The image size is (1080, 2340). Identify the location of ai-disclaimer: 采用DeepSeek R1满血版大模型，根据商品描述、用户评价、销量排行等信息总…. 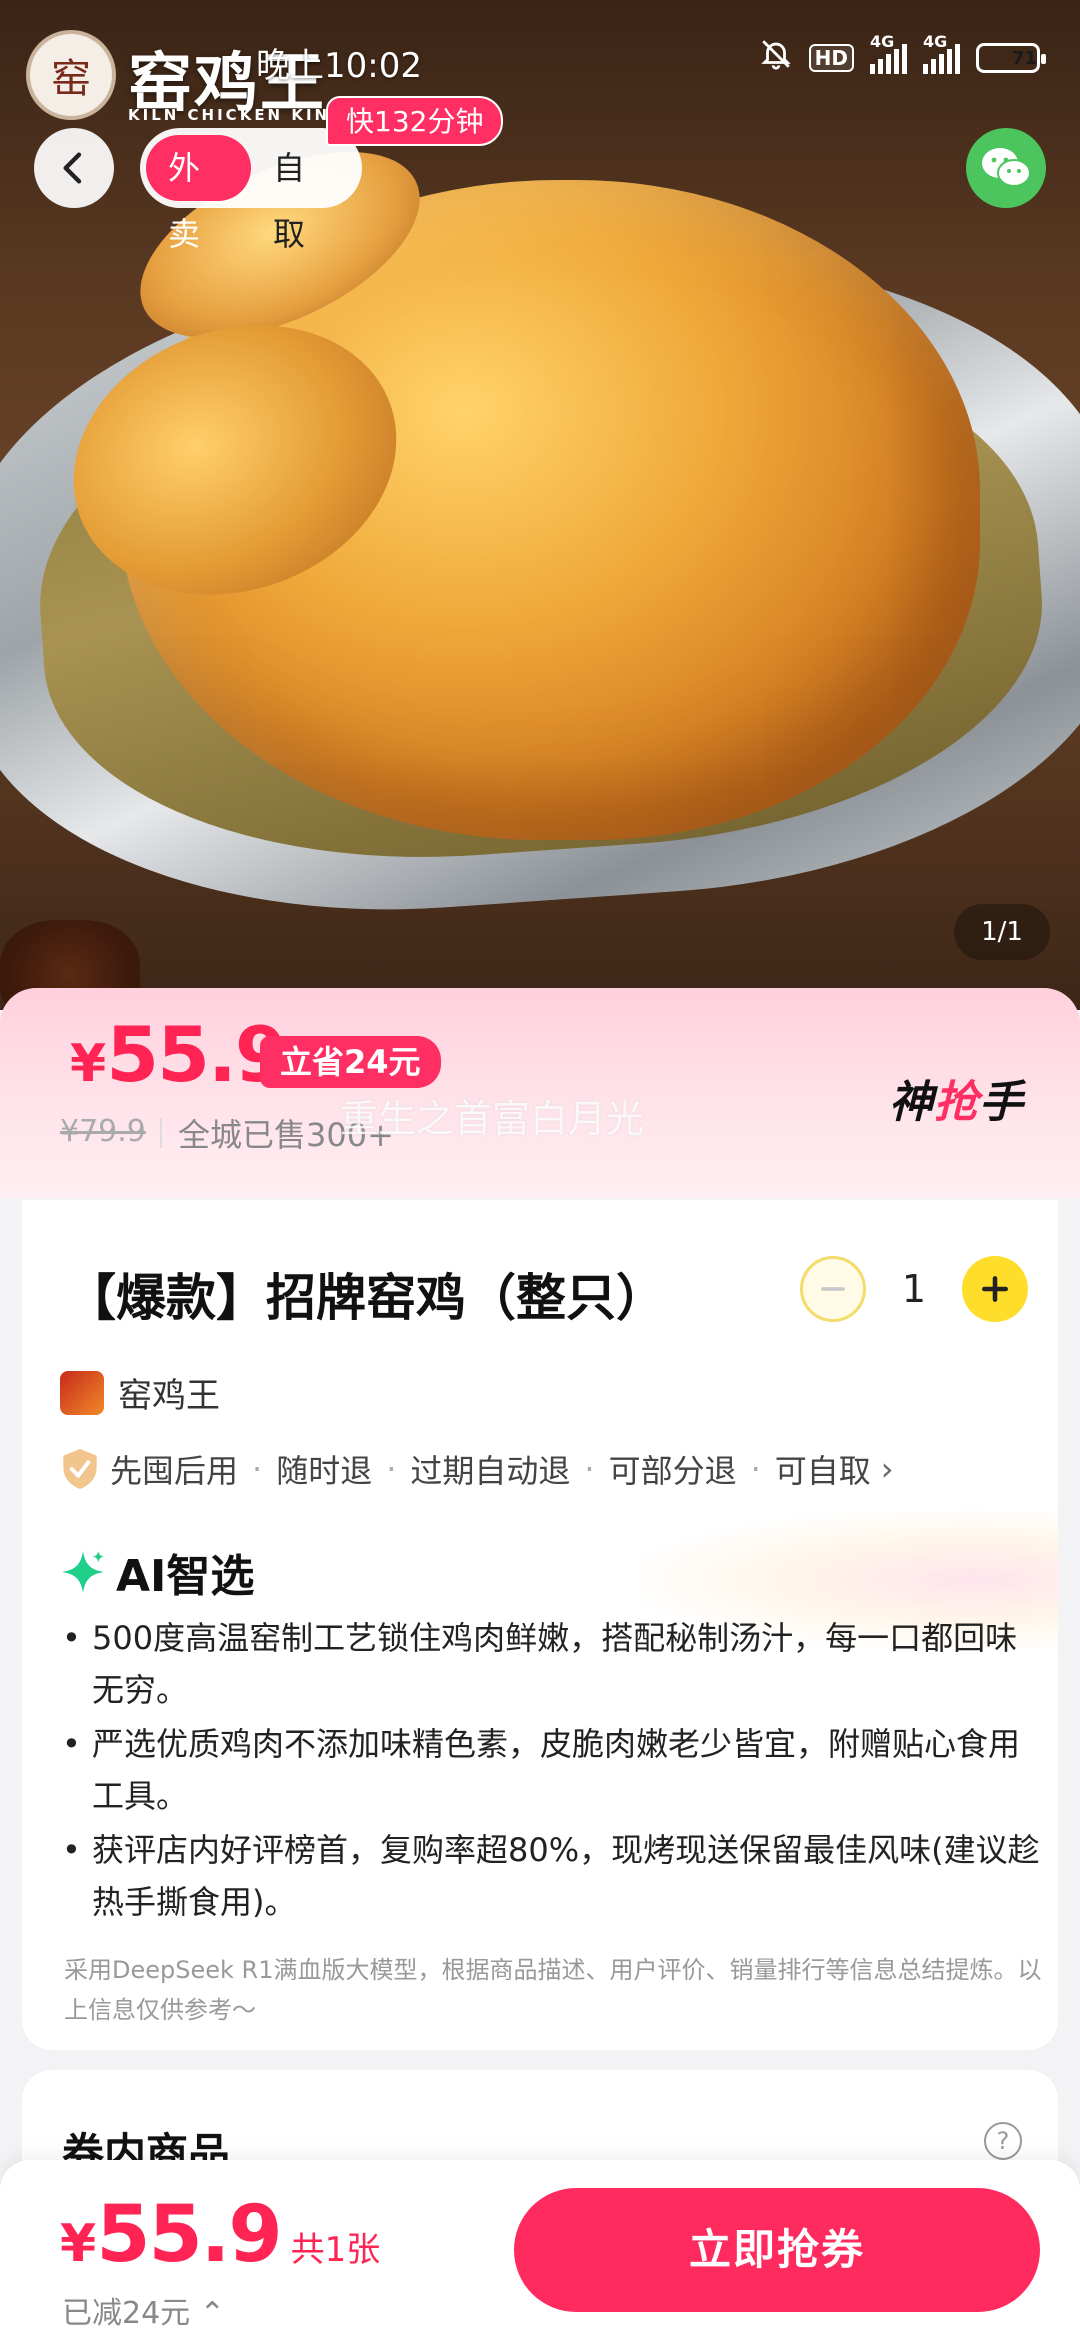
(553, 1990).